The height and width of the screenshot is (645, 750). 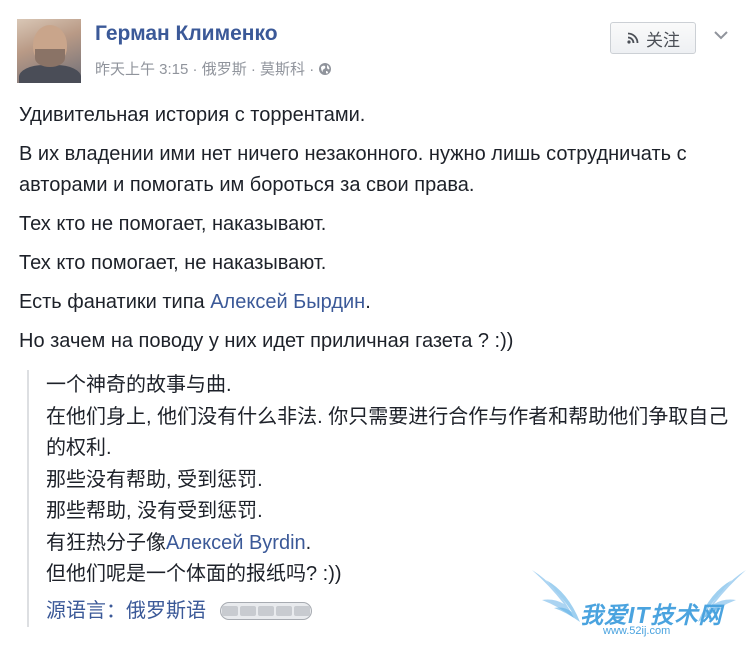 What do you see at coordinates (633, 38) in the screenshot?
I see `rss-icon` at bounding box center [633, 38].